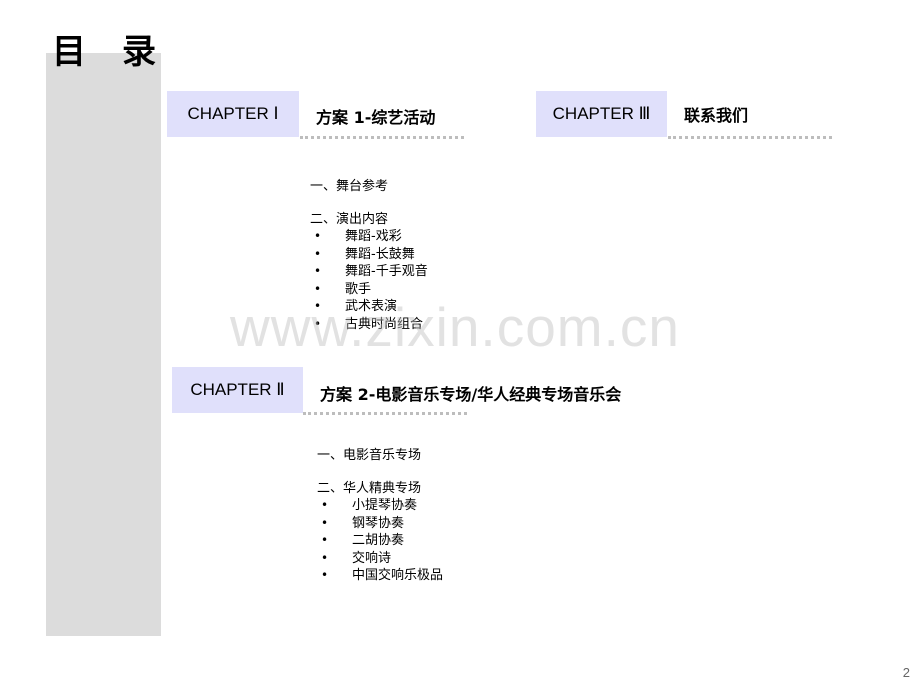 The width and height of the screenshot is (920, 690). What do you see at coordinates (716, 116) in the screenshot?
I see `chapter-3-title: 联系我们` at bounding box center [716, 116].